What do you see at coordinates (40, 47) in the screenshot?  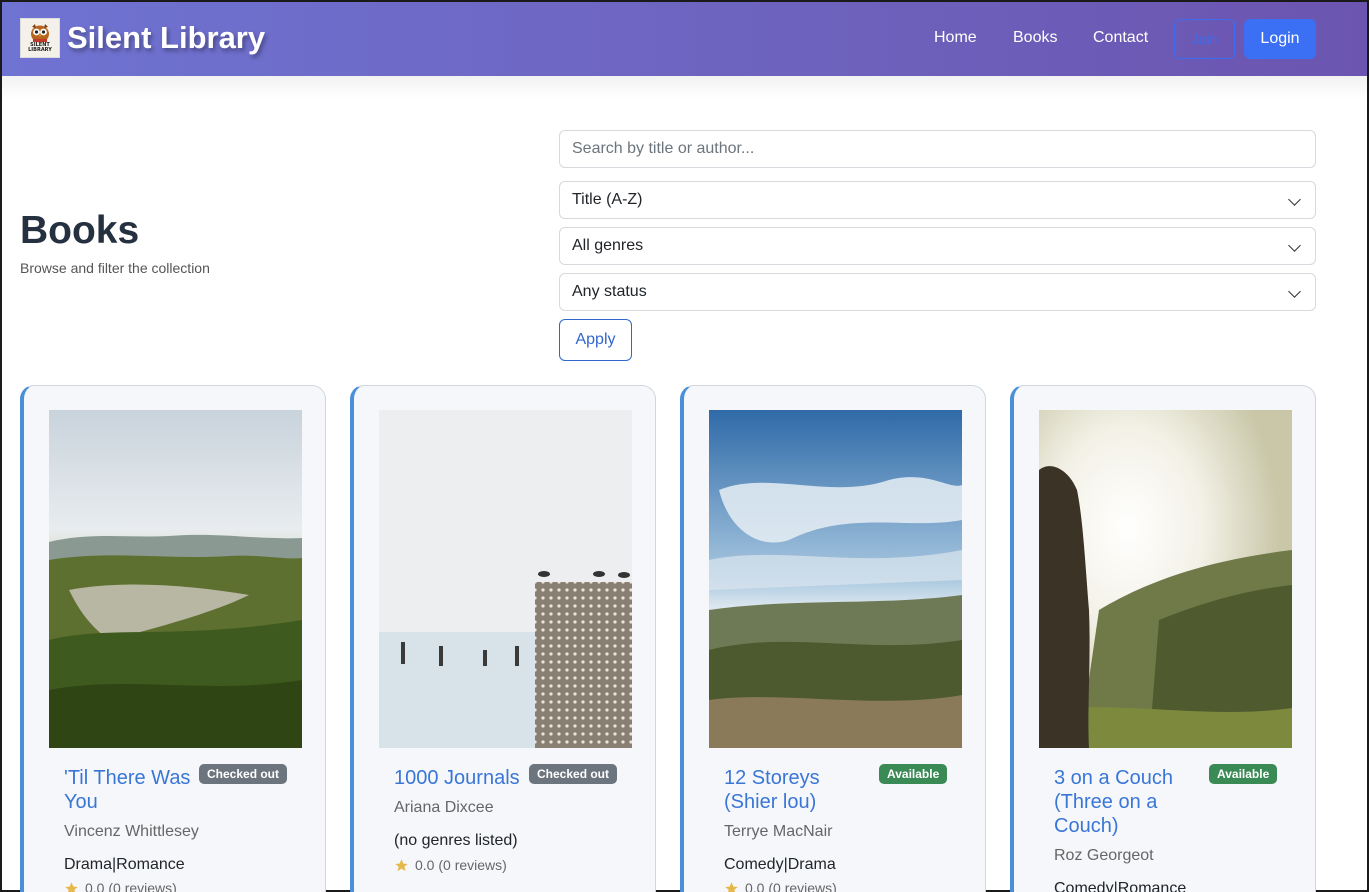 I see `brand-logo-text: SILENT LIBRARY` at bounding box center [40, 47].